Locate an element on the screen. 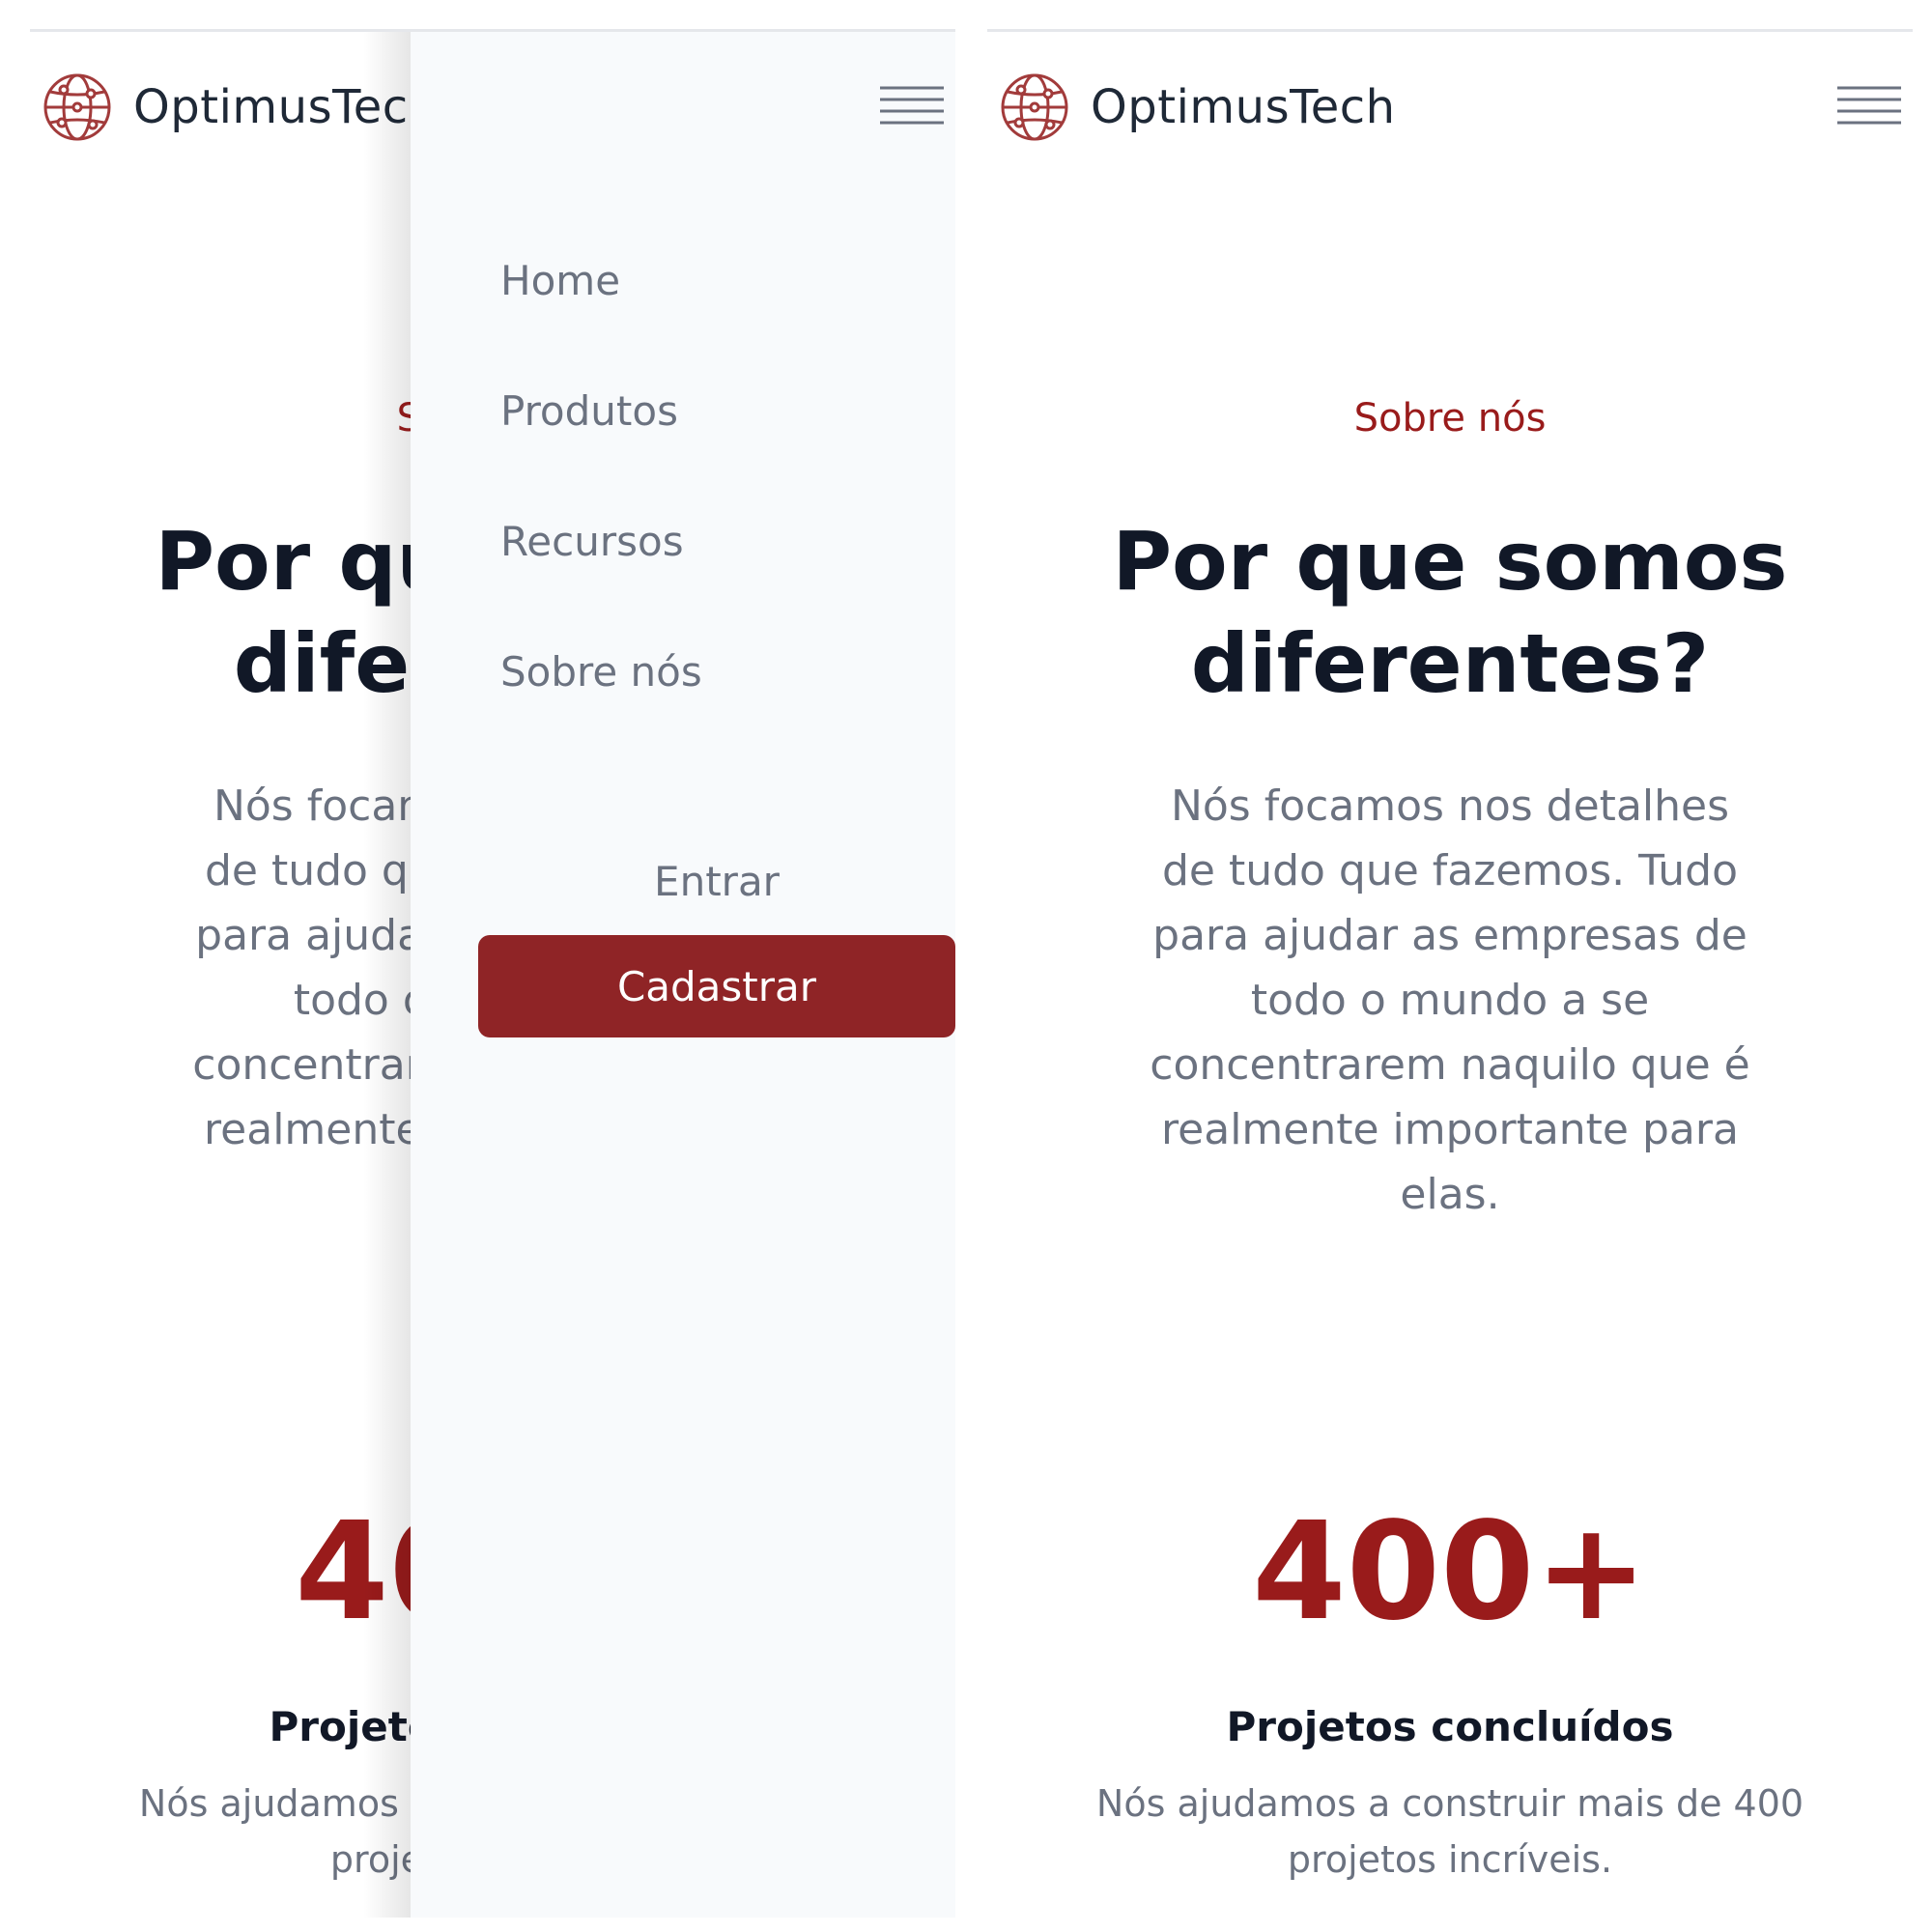 The width and height of the screenshot is (1932, 1932). description-line: concentrarem naquilo que é is located at coordinates (1450, 1065).